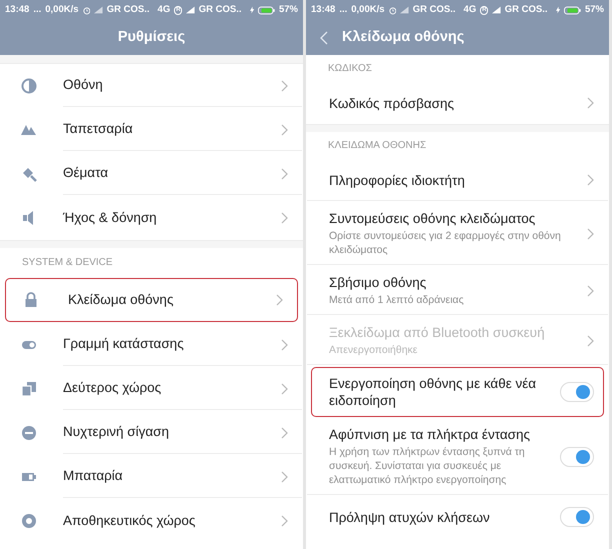 Image resolution: width=612 pixels, height=549 pixels. What do you see at coordinates (29, 86) in the screenshot?
I see `contrast-icon` at bounding box center [29, 86].